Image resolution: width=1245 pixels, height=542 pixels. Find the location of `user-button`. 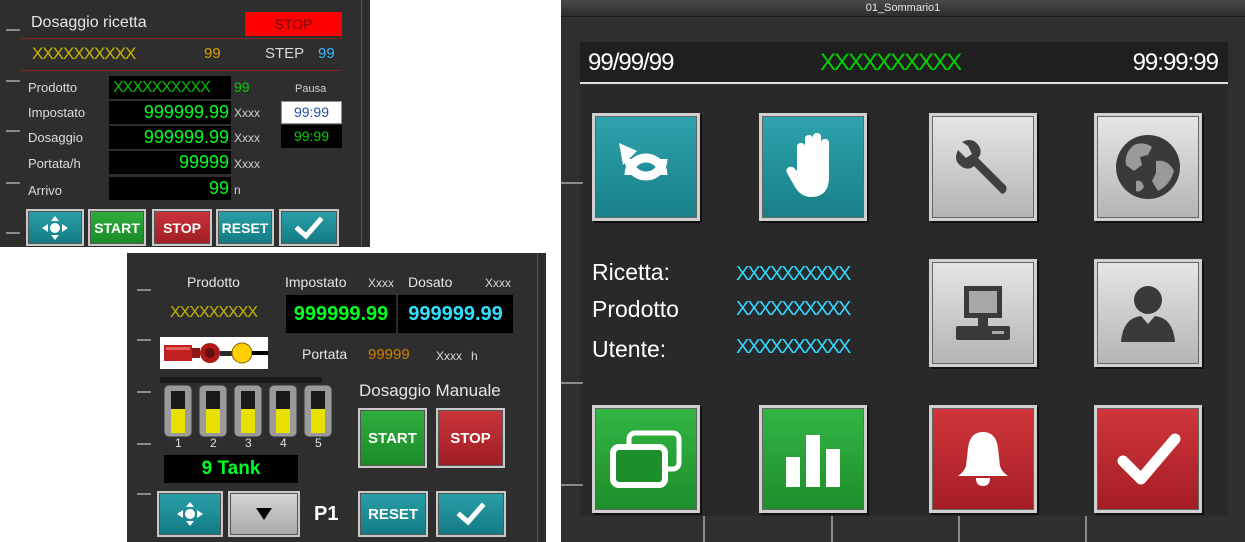

user-button is located at coordinates (1148, 313).